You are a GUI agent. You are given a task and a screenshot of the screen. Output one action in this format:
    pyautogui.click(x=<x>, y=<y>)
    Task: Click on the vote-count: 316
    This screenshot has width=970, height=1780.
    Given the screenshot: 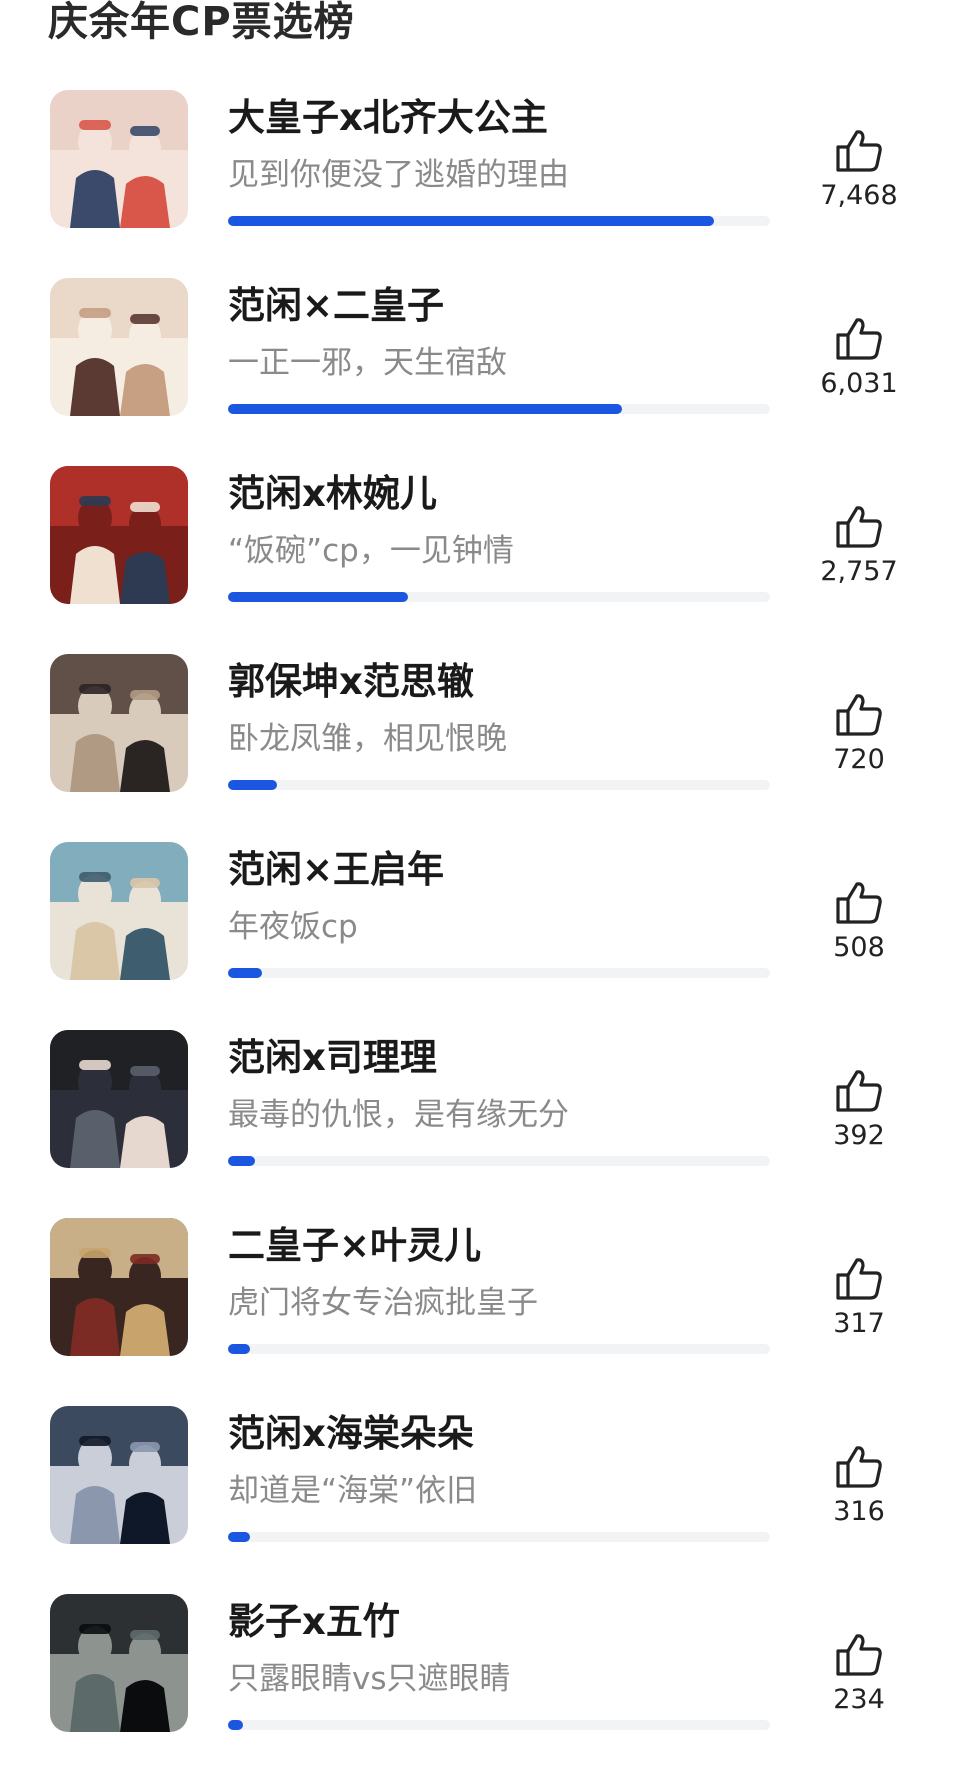 What is the action you would take?
    pyautogui.click(x=859, y=1511)
    